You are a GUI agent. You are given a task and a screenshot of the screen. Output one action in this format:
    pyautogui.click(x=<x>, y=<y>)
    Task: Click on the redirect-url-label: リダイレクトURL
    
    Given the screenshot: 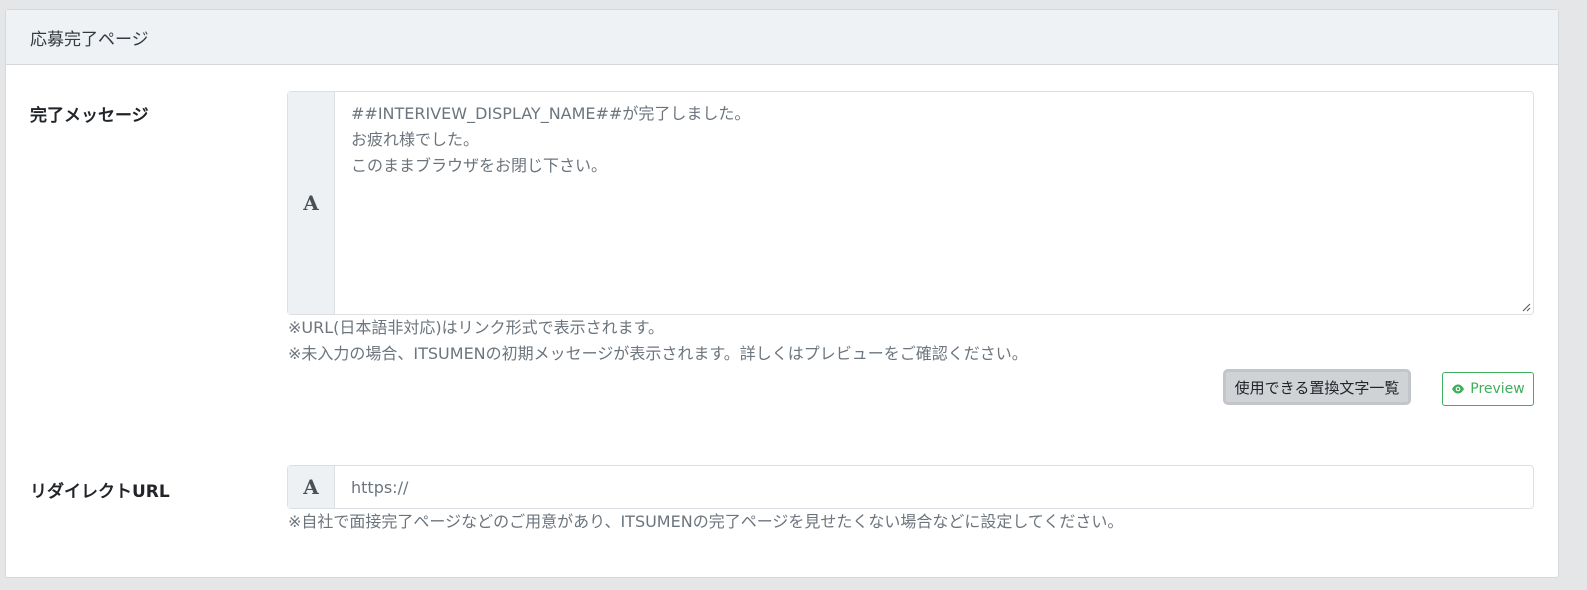 What is the action you would take?
    pyautogui.click(x=100, y=492)
    